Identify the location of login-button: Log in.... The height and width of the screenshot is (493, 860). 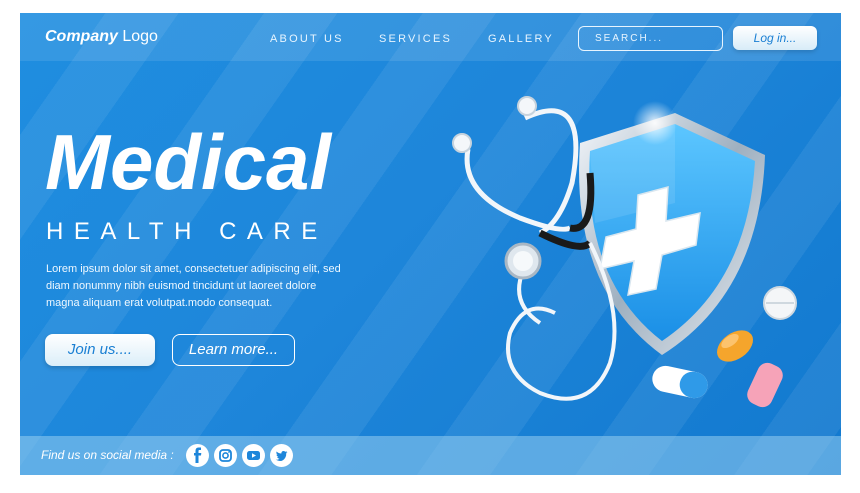
(775, 38).